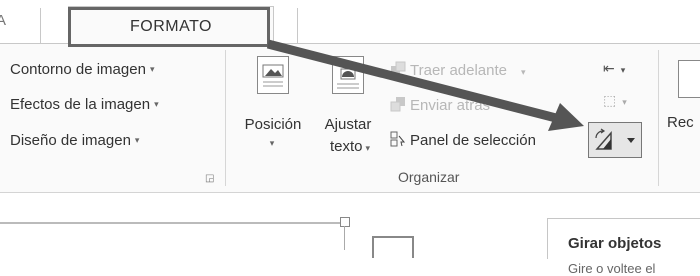  What do you see at coordinates (615, 243) in the screenshot?
I see `tooltip-title: Girar objetos` at bounding box center [615, 243].